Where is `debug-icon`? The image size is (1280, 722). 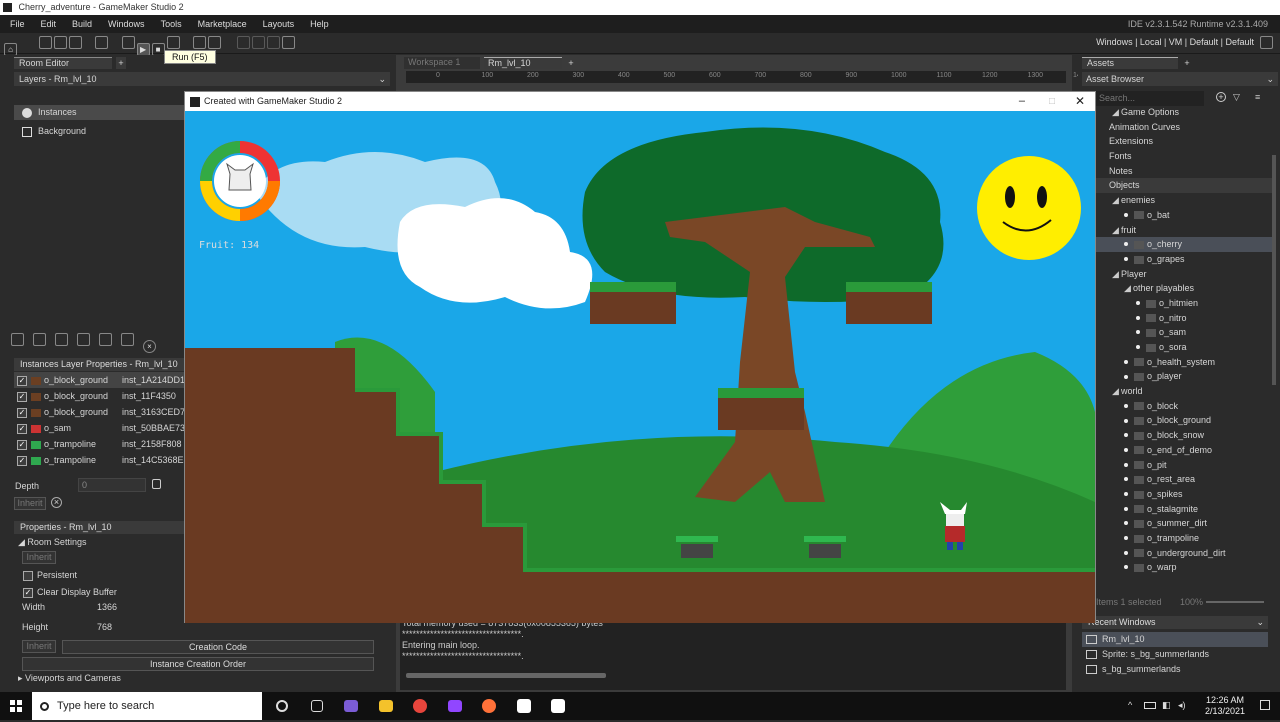 debug-icon is located at coordinates (128, 42).